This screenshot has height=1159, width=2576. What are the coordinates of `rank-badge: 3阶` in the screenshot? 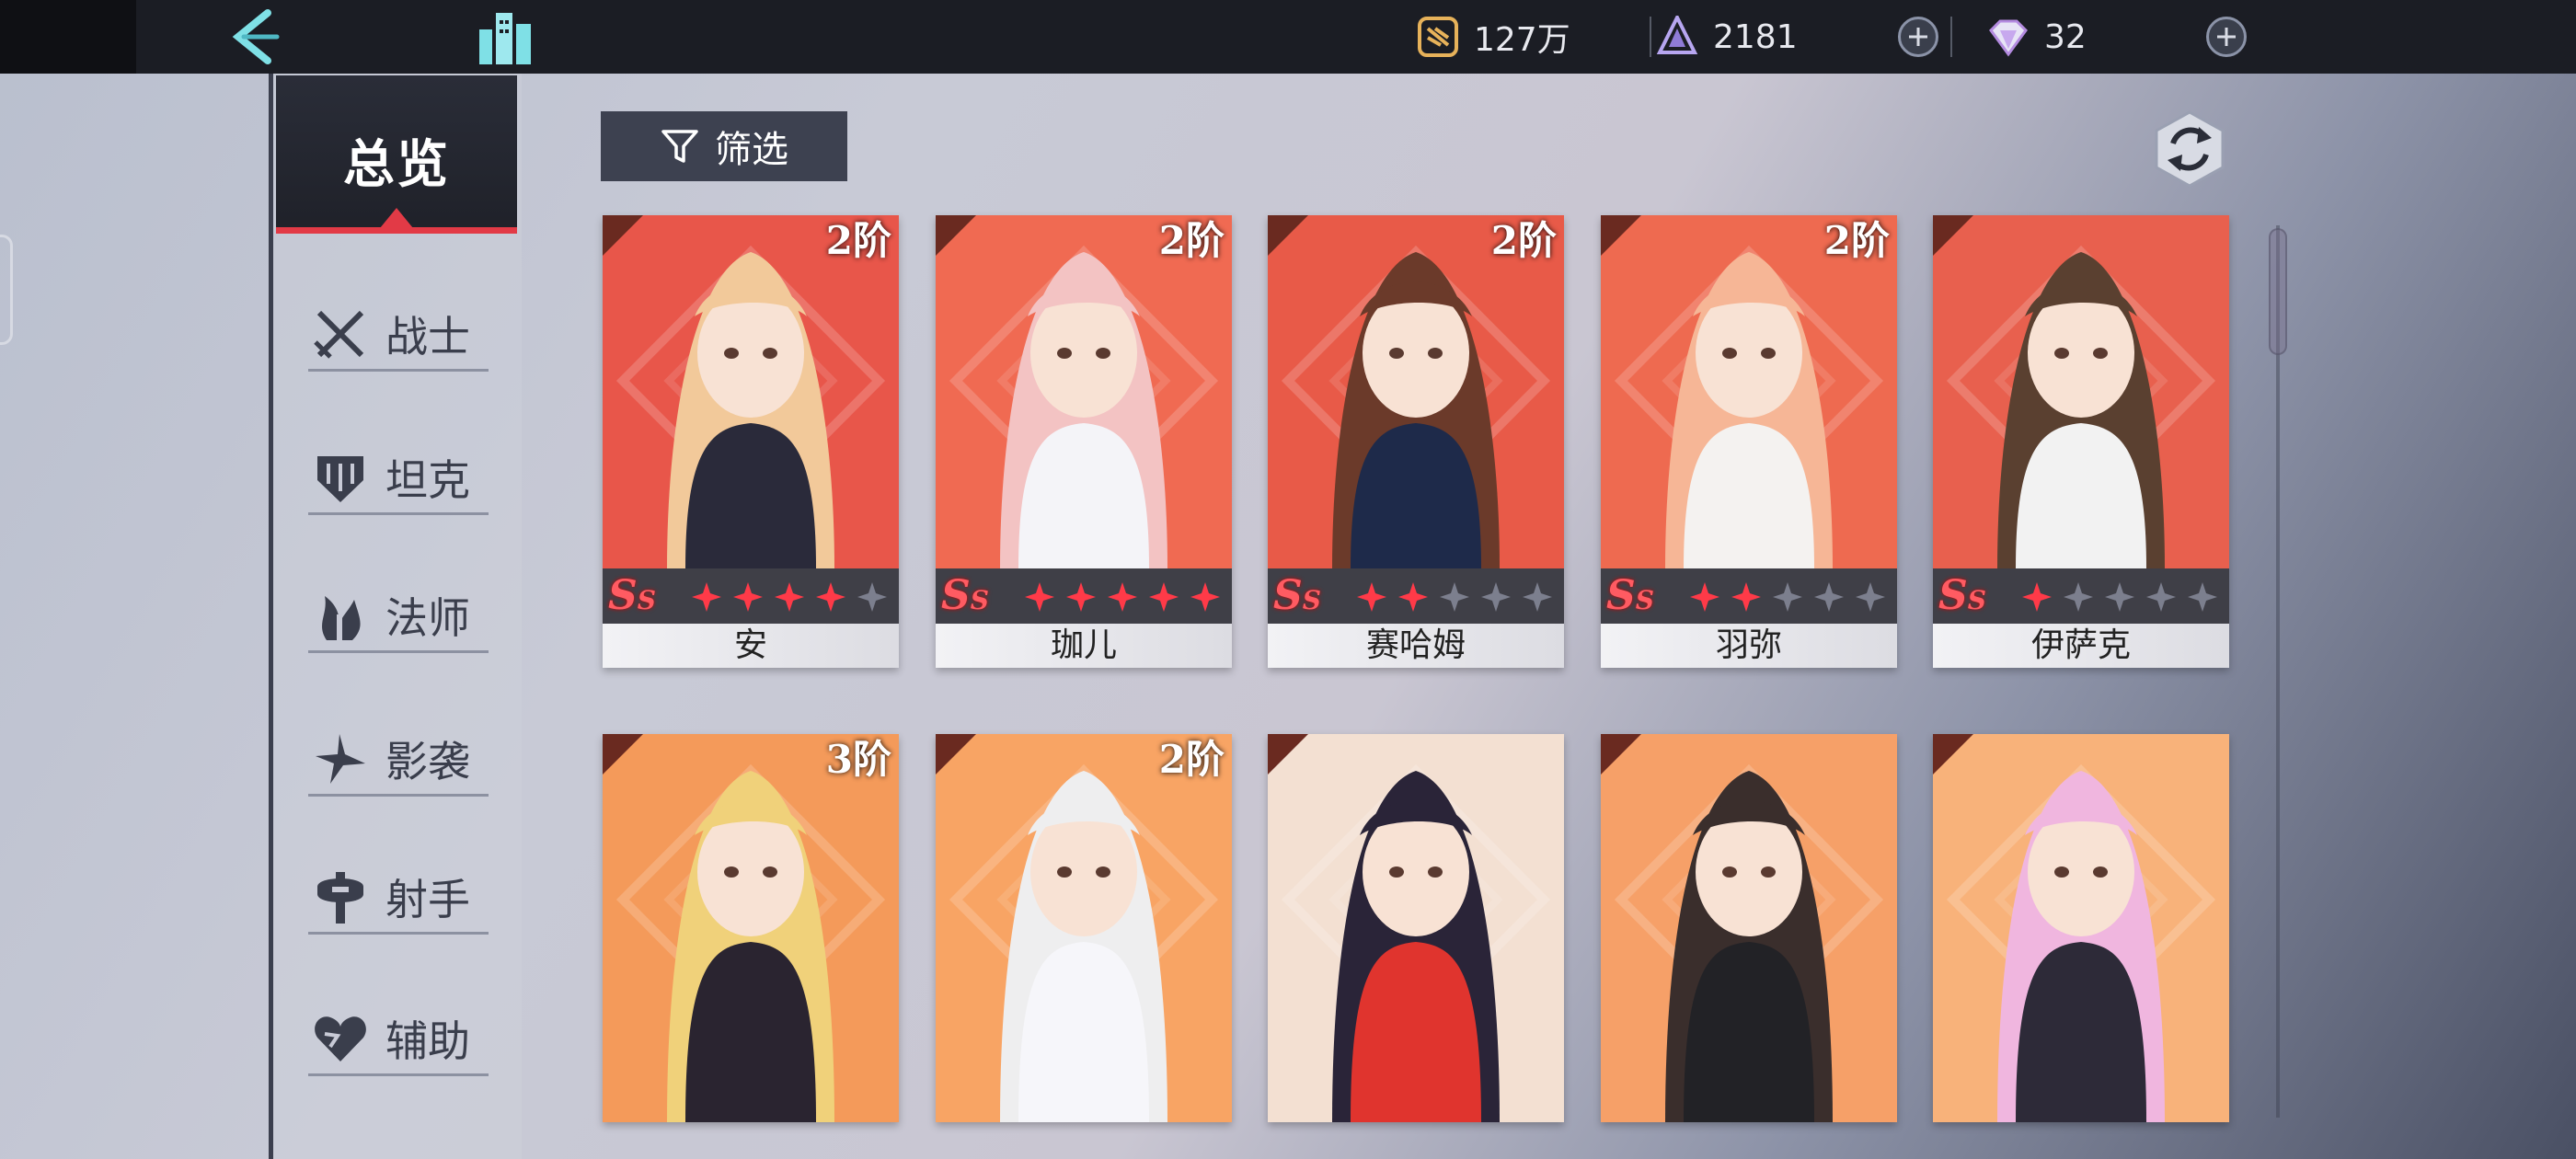 It's located at (858, 759).